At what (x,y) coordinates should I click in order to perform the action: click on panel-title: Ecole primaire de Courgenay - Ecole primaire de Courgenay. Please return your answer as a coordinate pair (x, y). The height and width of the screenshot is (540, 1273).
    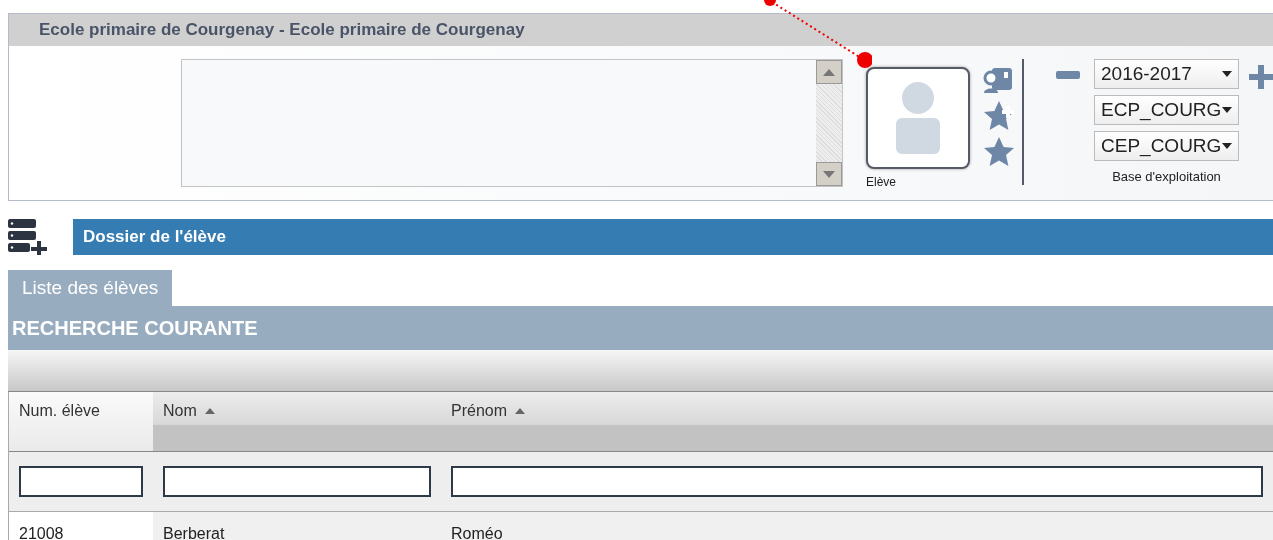
    Looking at the image, I should click on (282, 30).